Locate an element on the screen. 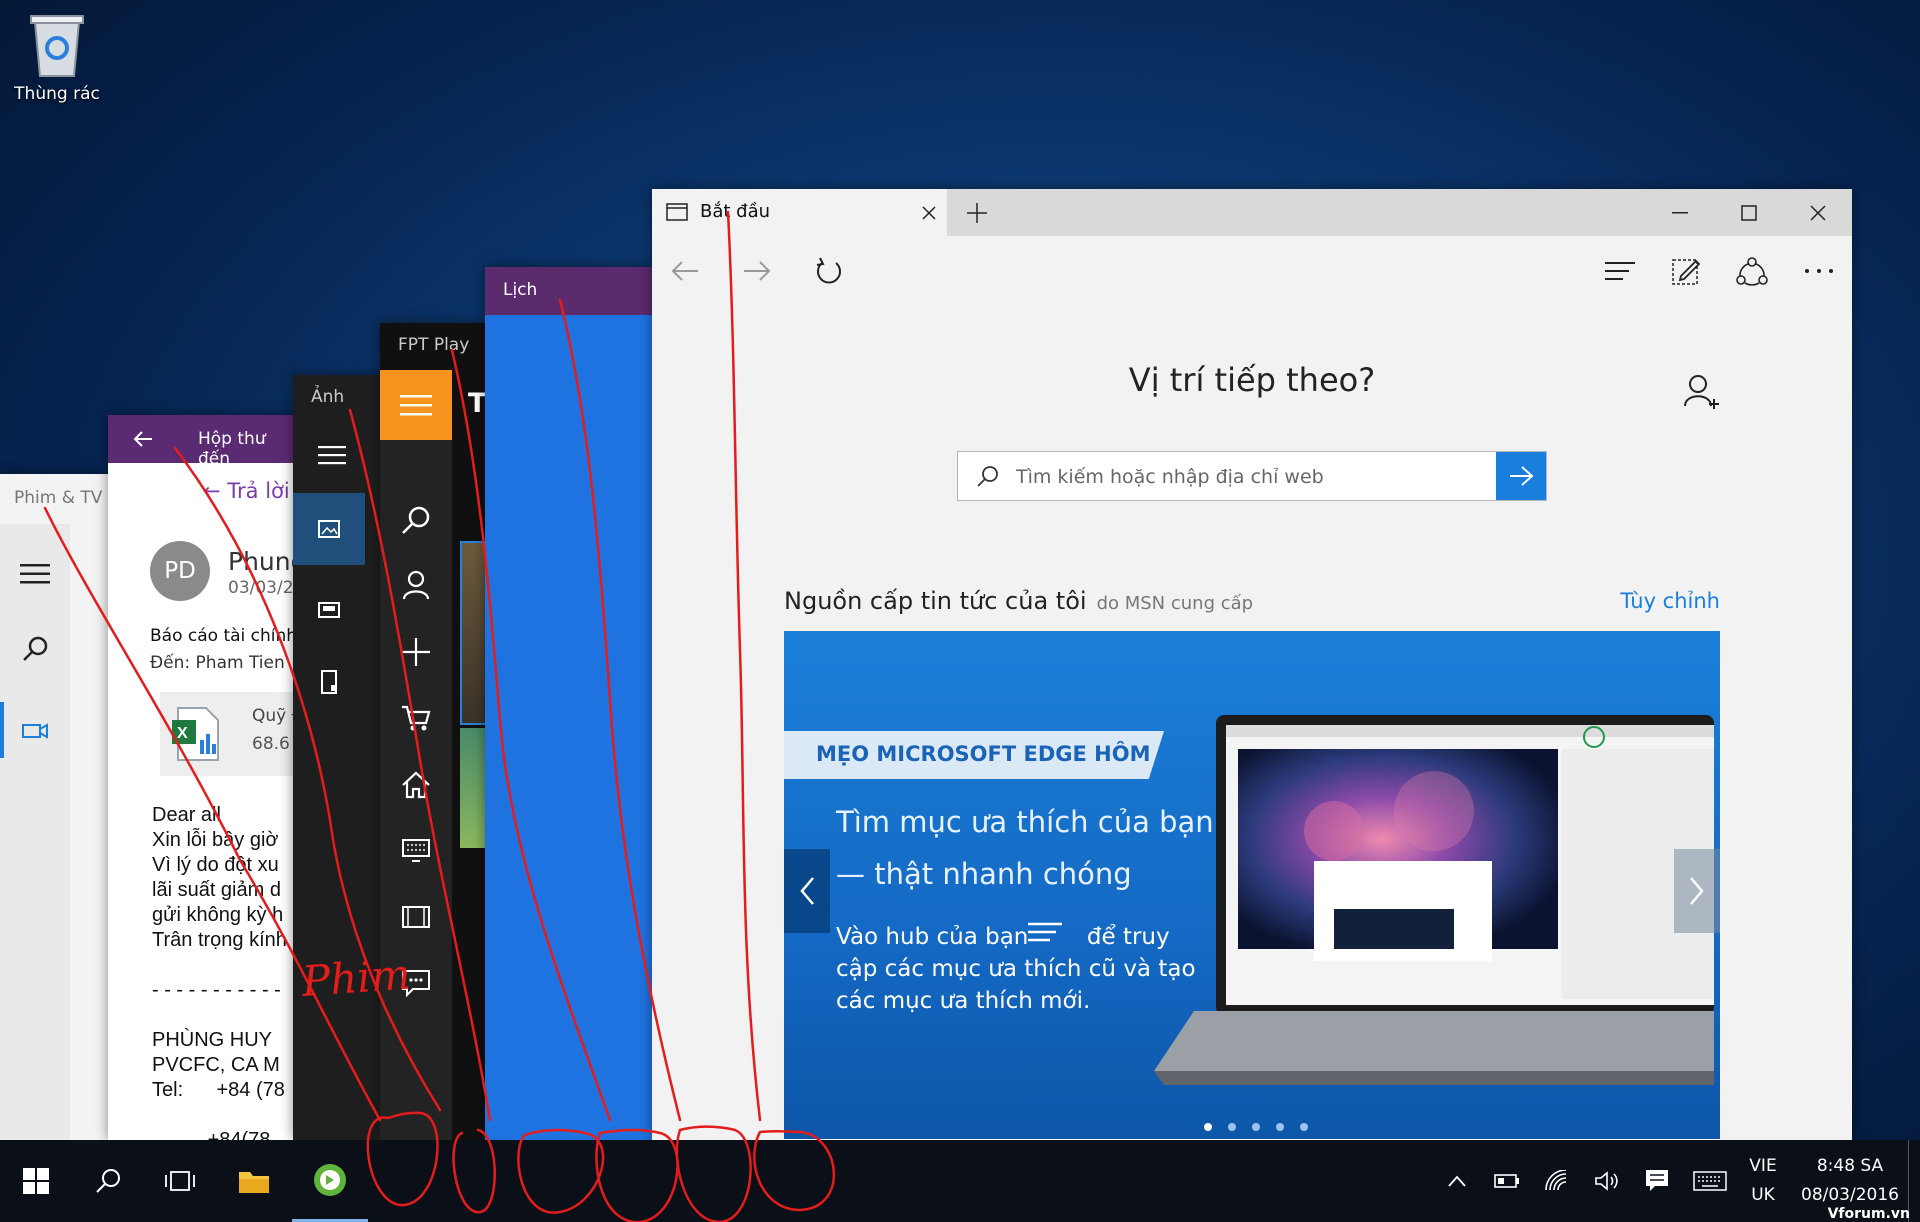 This screenshot has width=1920, height=1222. cart-icon is located at coordinates (416, 718).